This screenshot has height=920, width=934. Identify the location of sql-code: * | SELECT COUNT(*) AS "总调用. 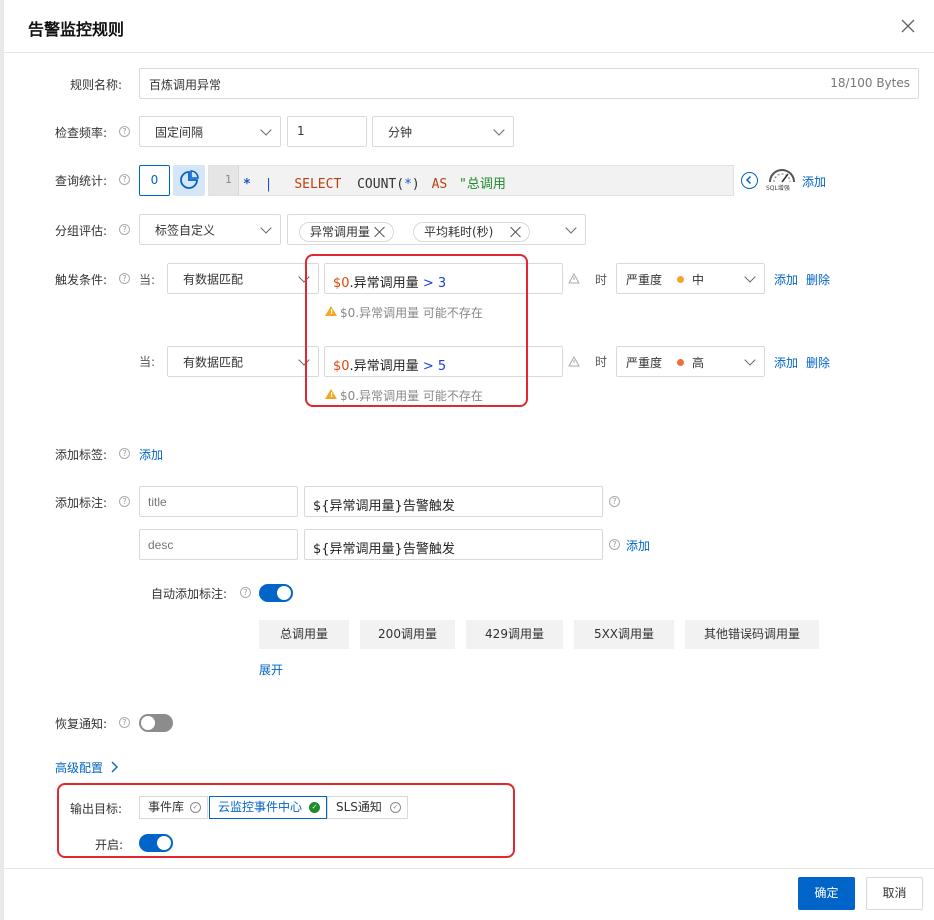
(374, 182).